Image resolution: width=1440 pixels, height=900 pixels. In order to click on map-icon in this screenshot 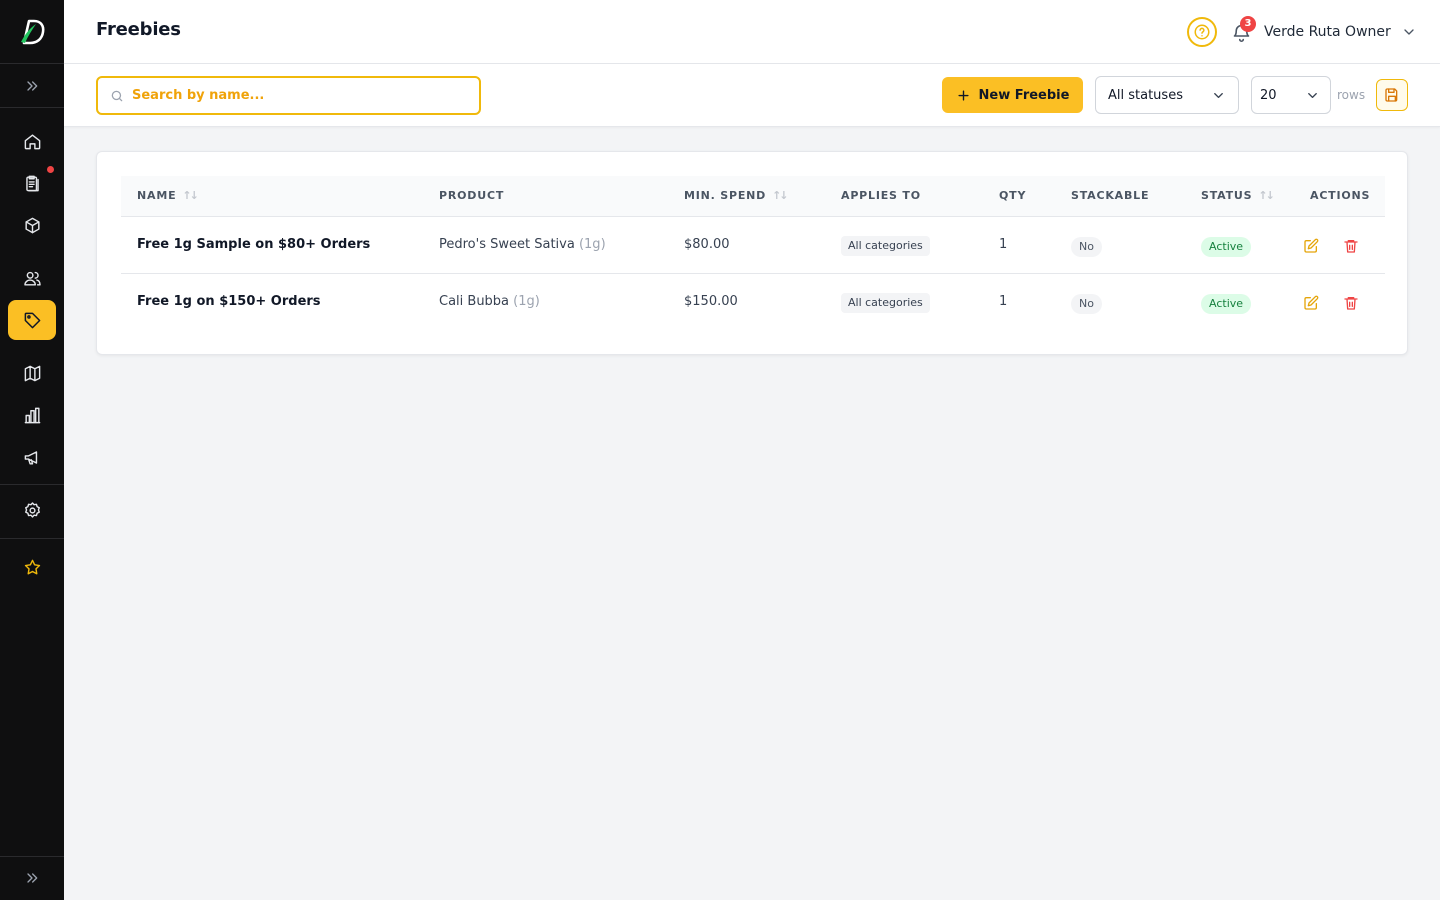, I will do `click(32, 373)`.